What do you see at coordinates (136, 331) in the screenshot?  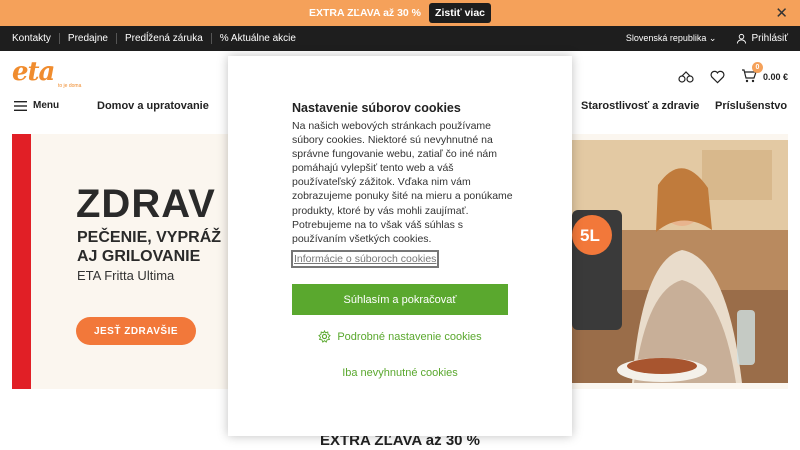 I see `hero-cta-button: JESŤ ZDRAVŠIE` at bounding box center [136, 331].